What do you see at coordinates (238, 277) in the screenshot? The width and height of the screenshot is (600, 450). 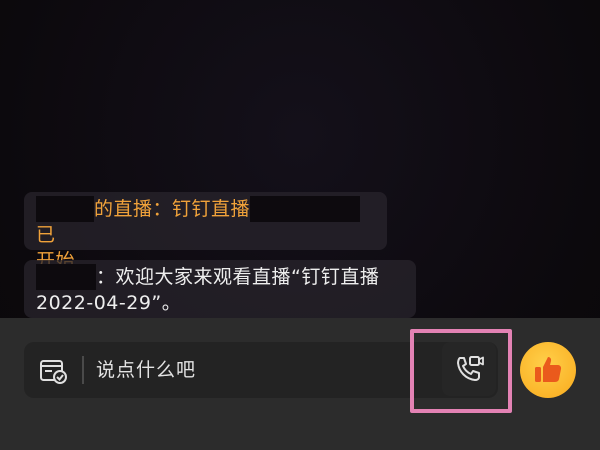 I see `chat-message-text: ：欢迎大家来观看直播“钉钉直播` at bounding box center [238, 277].